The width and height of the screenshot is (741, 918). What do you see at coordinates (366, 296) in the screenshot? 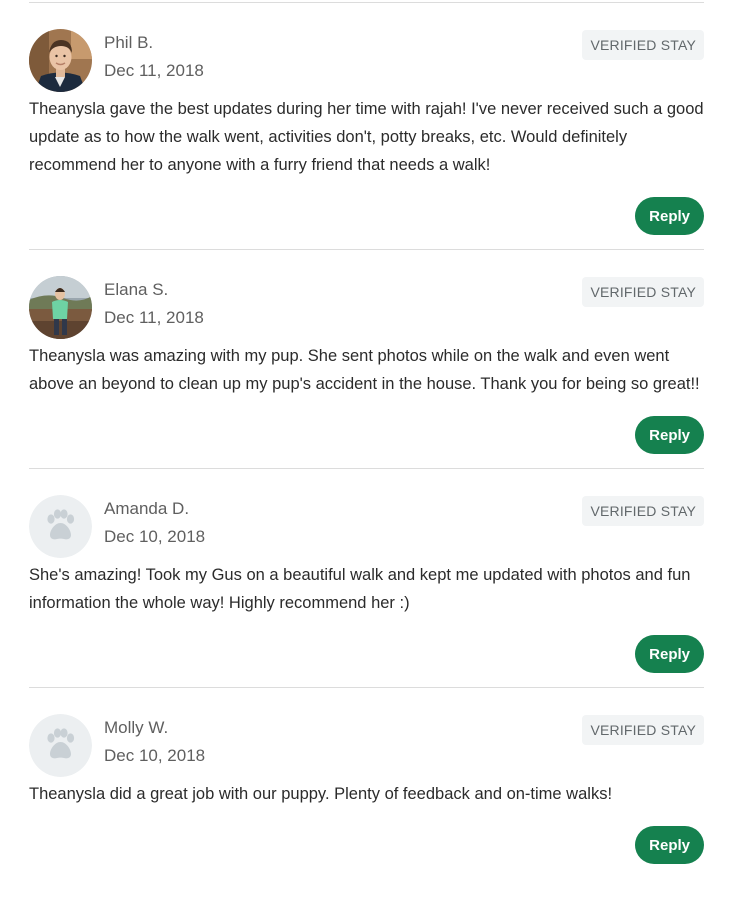
I see `review-header: Elana S. Dec 11, 2018 VERIFIED STAY` at bounding box center [366, 296].